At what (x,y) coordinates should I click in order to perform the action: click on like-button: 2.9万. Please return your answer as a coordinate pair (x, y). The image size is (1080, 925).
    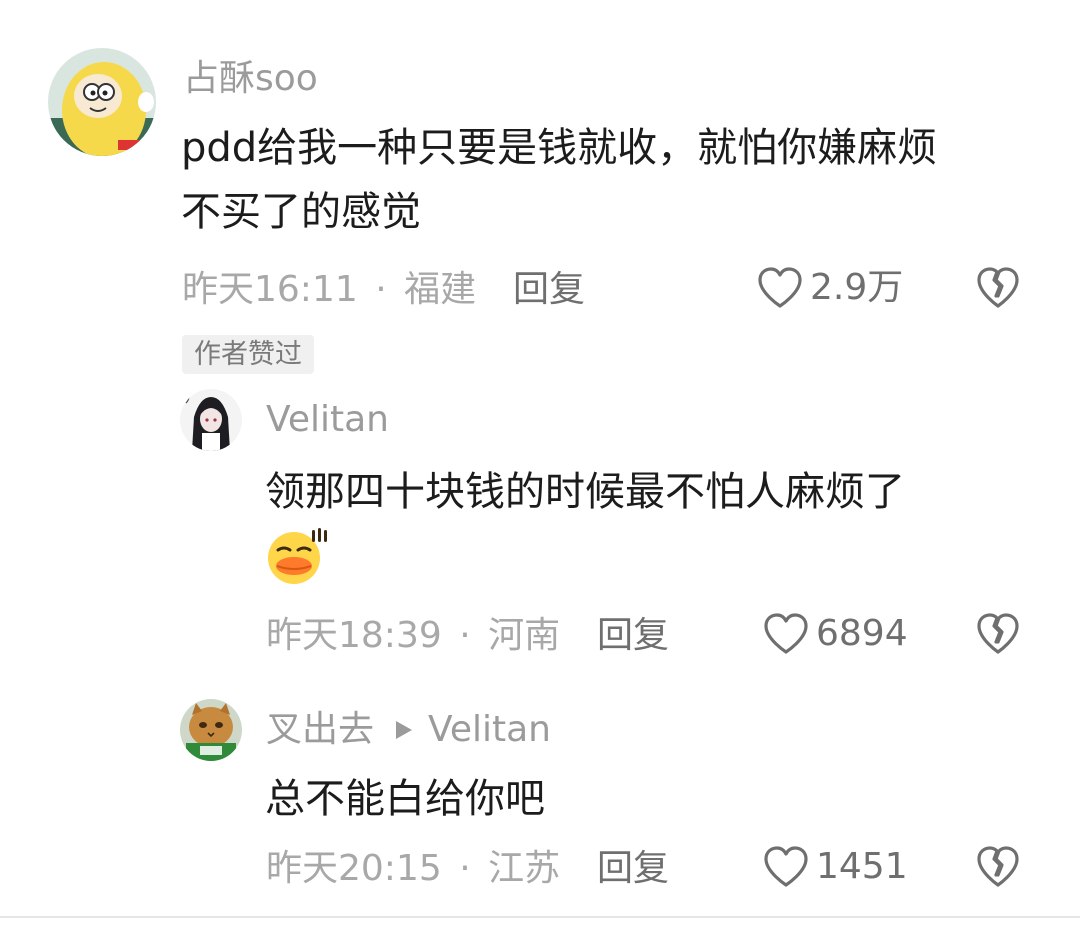
    Looking at the image, I should click on (829, 288).